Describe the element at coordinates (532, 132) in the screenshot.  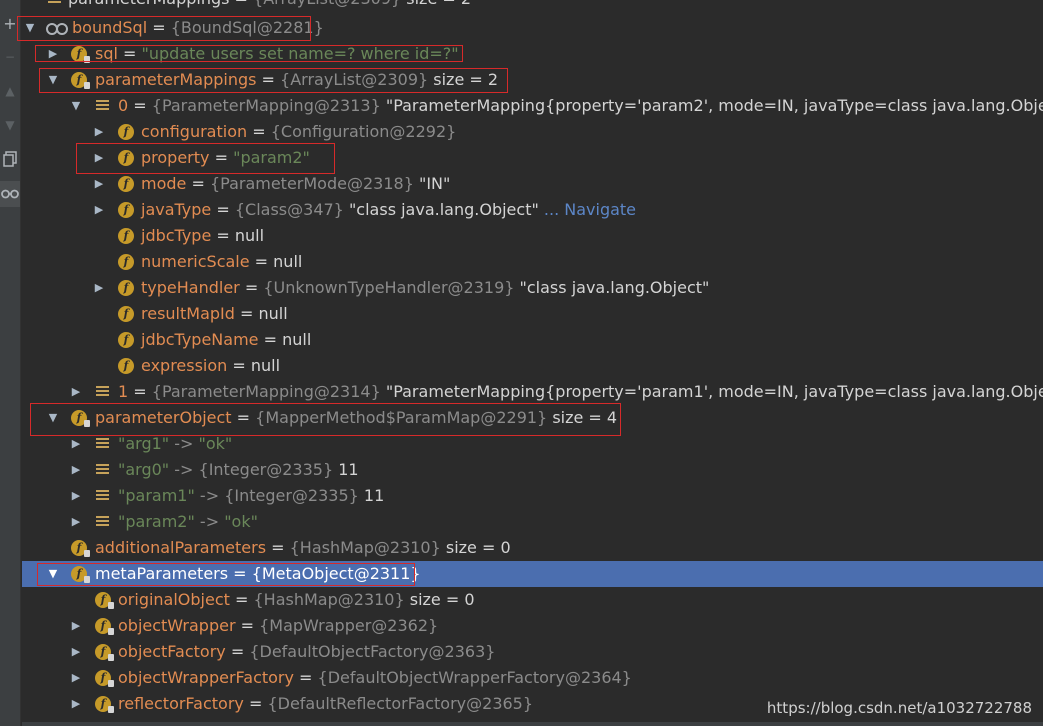
I see `tree-row-configuration: ▶ f configuration = {Configuration@2292}` at that location.